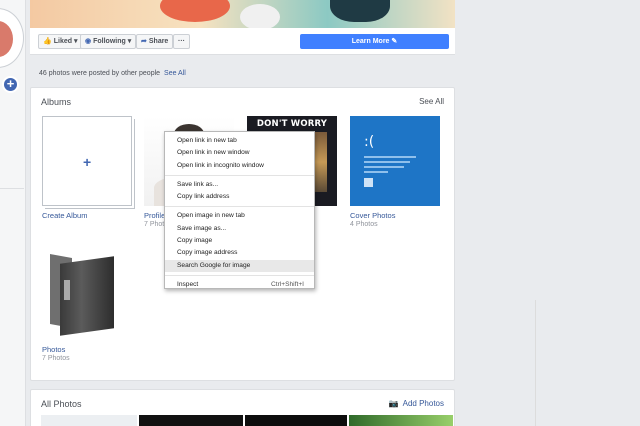  What do you see at coordinates (242, 407) in the screenshot?
I see `all-photos-card: All Photos 📷 Add Photos` at bounding box center [242, 407].